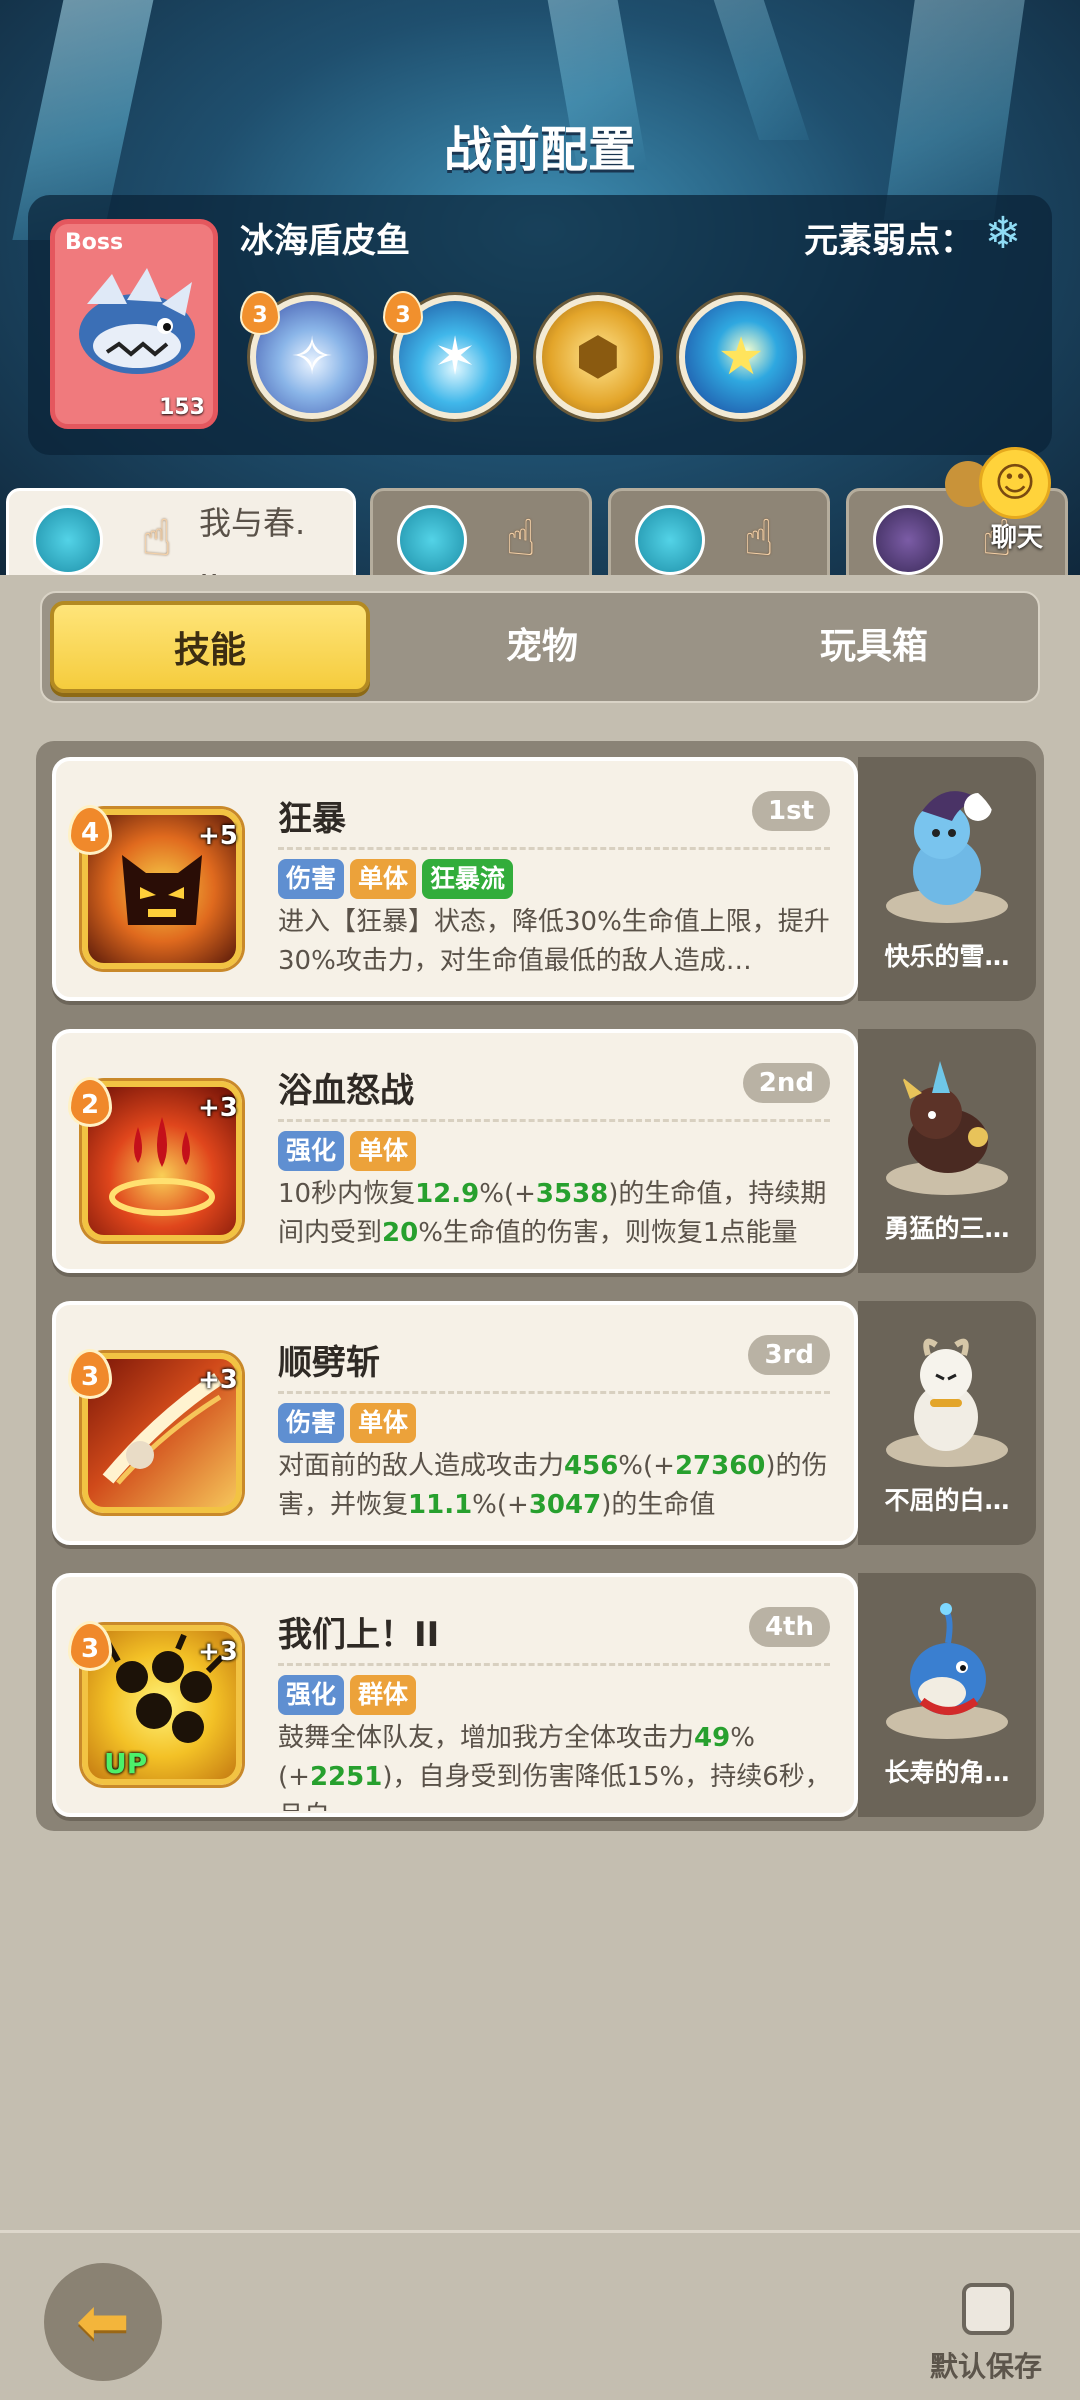 The width and height of the screenshot is (1080, 2400). What do you see at coordinates (421, 1466) in the screenshot?
I see `desc-text: 对面前的敌人造成攻击力` at bounding box center [421, 1466].